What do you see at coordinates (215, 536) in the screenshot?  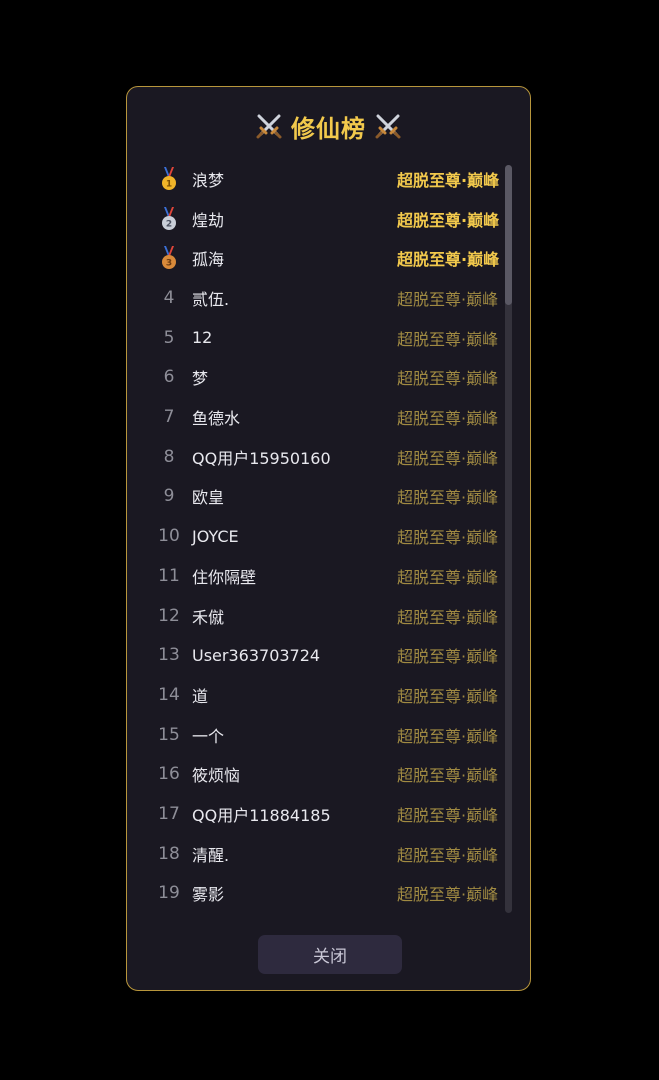 I see `player-name: JOYCE` at bounding box center [215, 536].